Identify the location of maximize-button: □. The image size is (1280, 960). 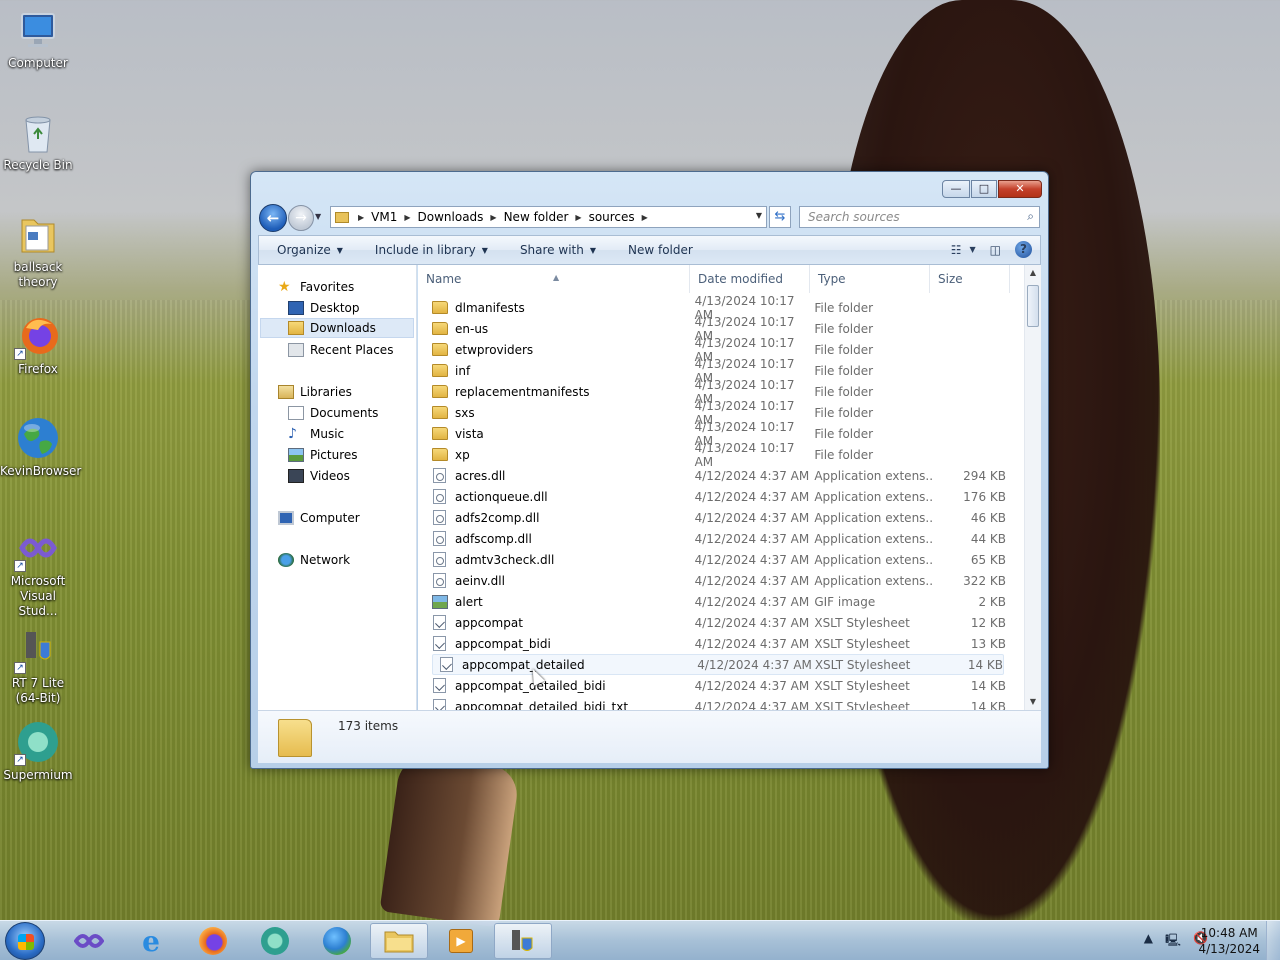
(984, 189).